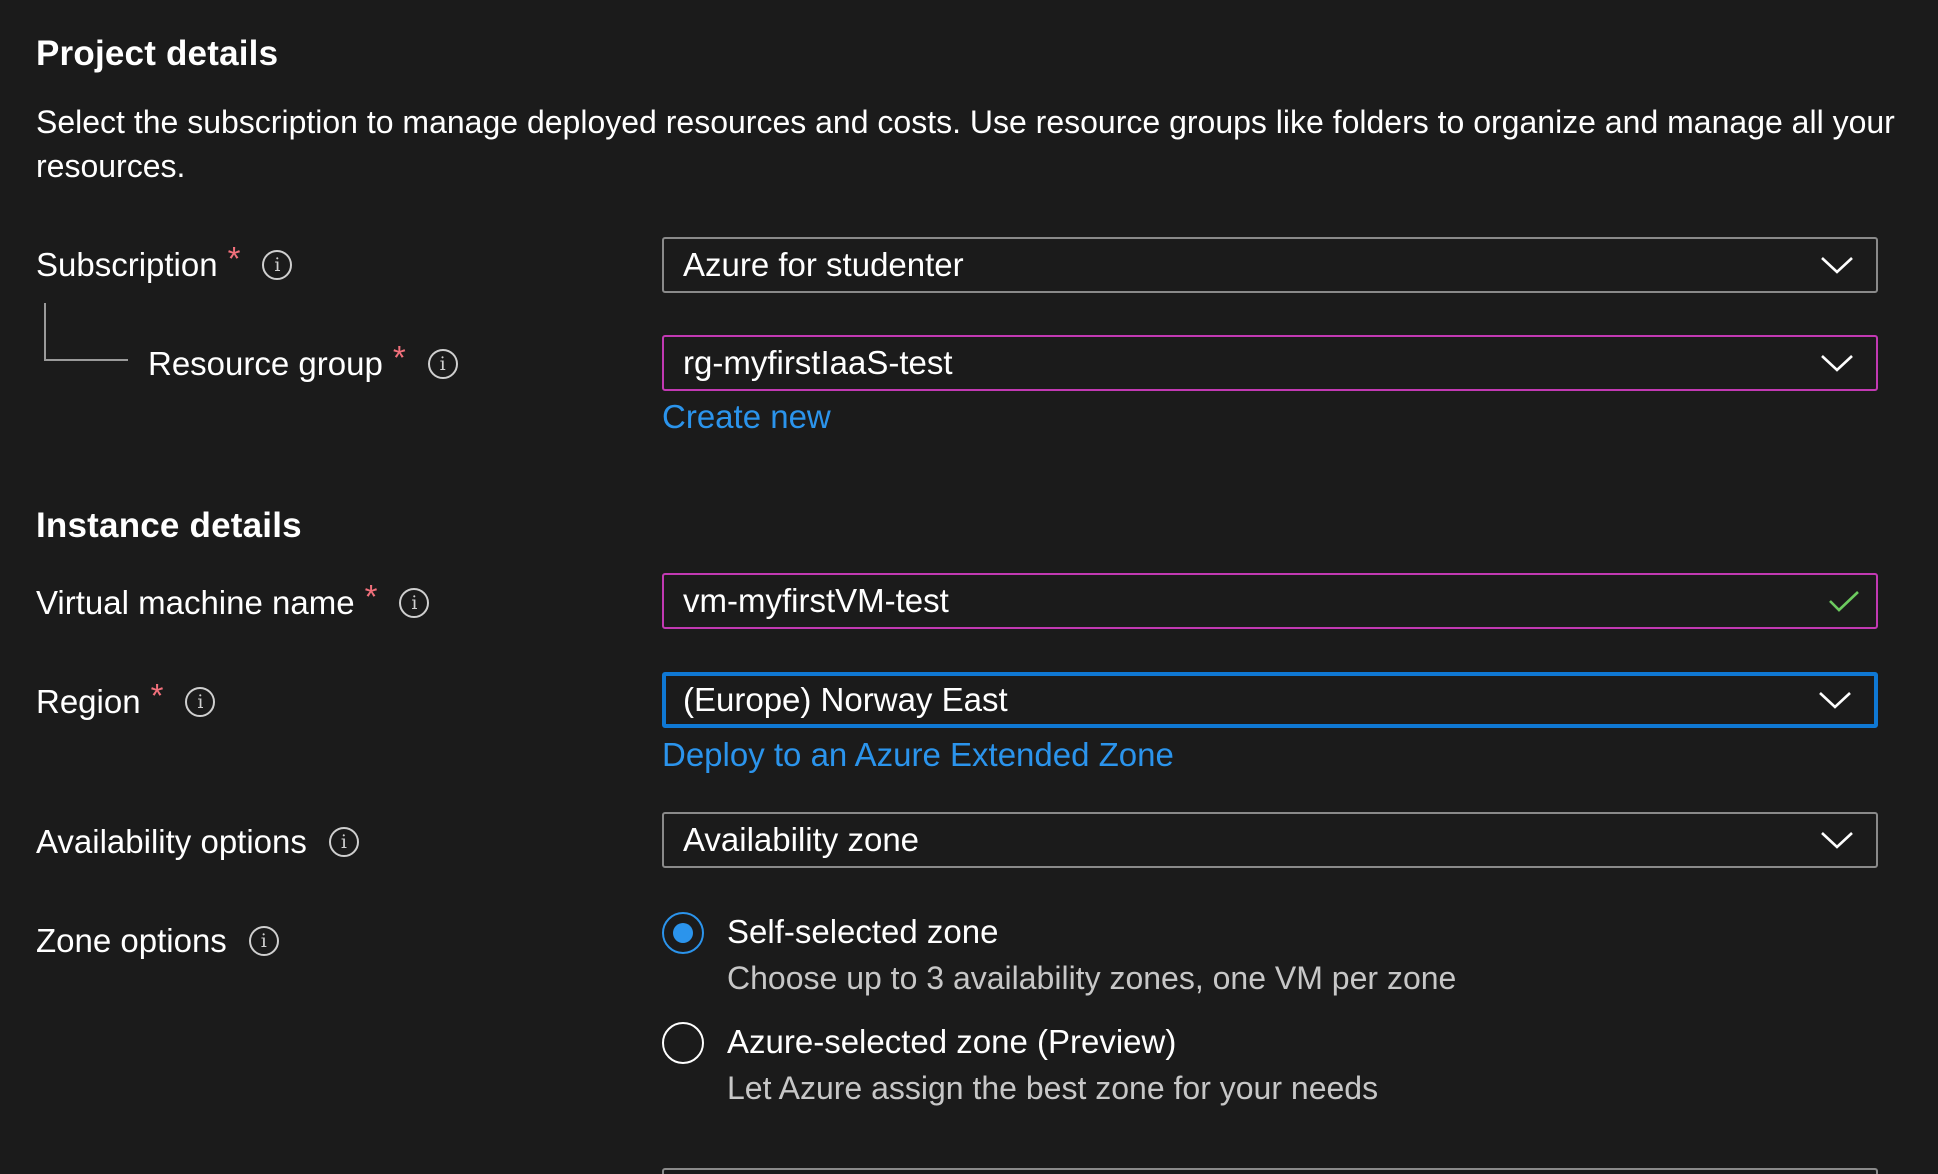  Describe the element at coordinates (131, 940) in the screenshot. I see `zone-options-label: Zone options` at that location.